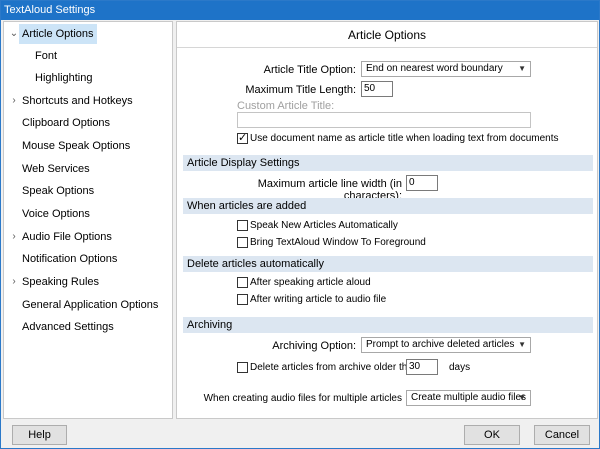 The height and width of the screenshot is (449, 600). I want to click on sidebar-item-advanced-settings: Advanced Settings, so click(88, 327).